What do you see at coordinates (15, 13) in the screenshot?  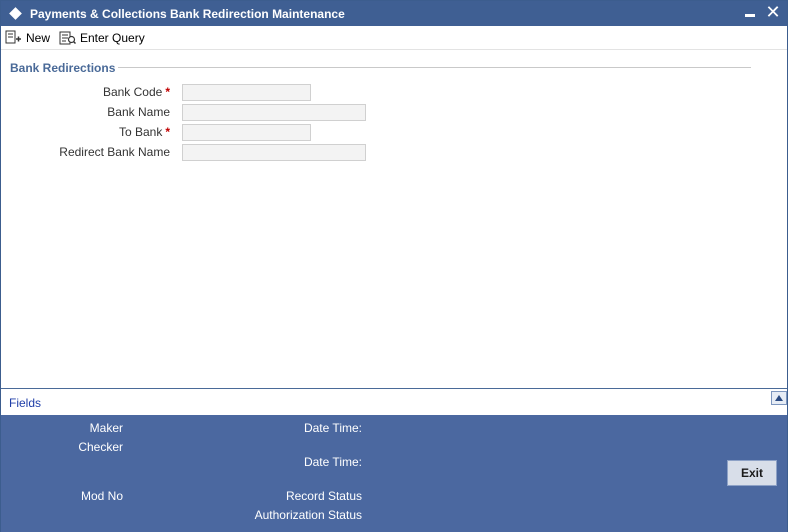 I see `diamond-icon` at bounding box center [15, 13].